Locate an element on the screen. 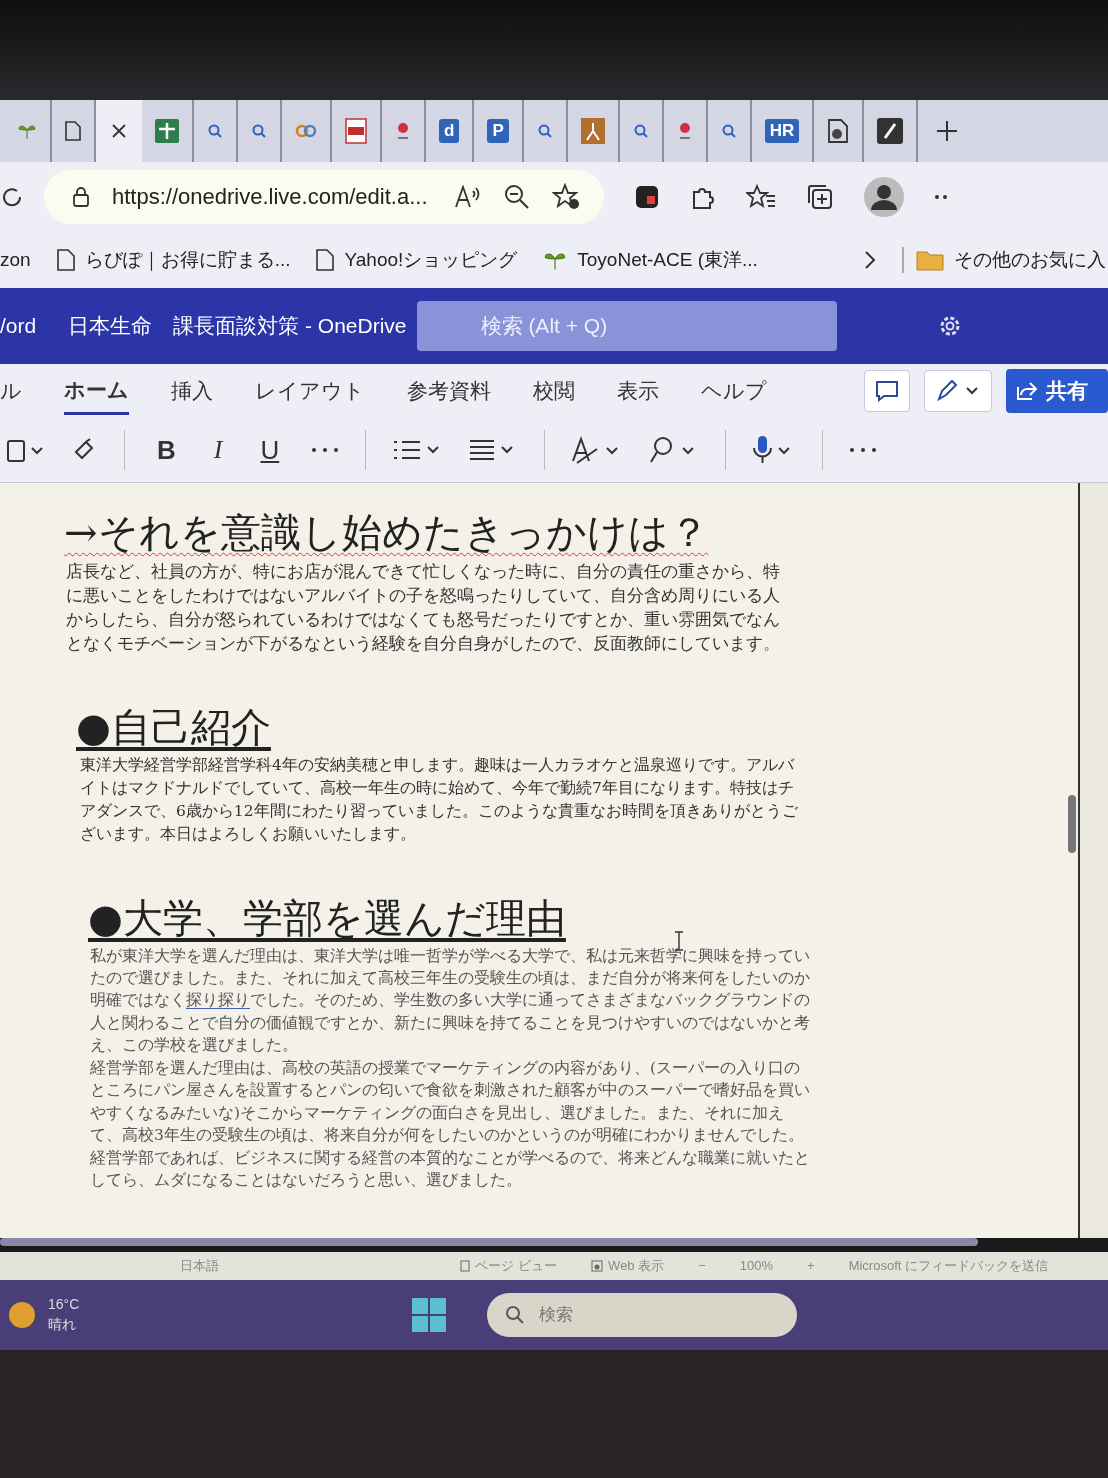 The width and height of the screenshot is (1108, 1478). grid-icon is located at coordinates (167, 131).